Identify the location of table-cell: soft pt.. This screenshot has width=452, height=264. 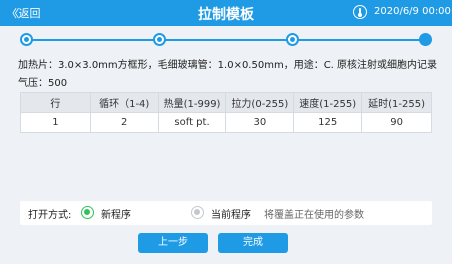
(192, 122).